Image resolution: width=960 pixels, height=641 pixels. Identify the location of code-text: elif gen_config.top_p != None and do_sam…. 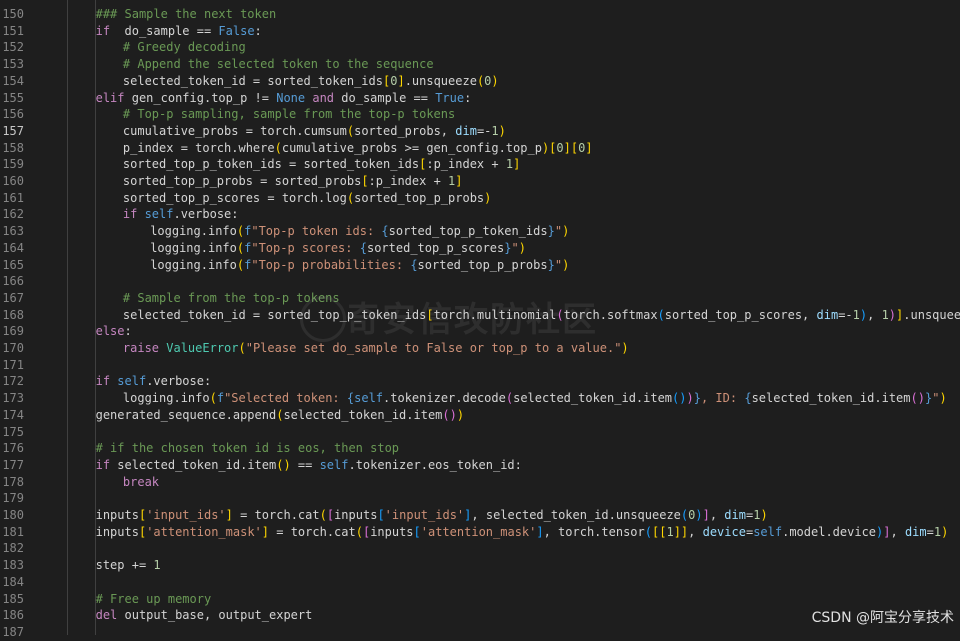
(284, 98).